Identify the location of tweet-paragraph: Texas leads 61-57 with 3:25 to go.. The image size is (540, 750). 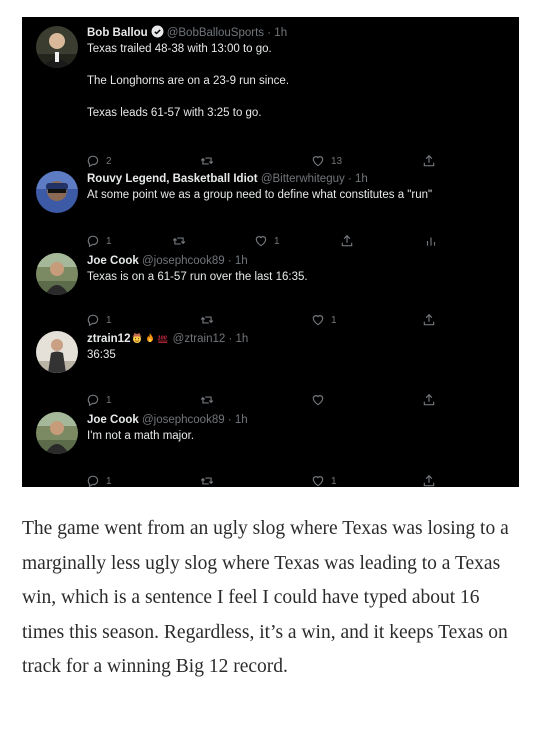
(174, 113).